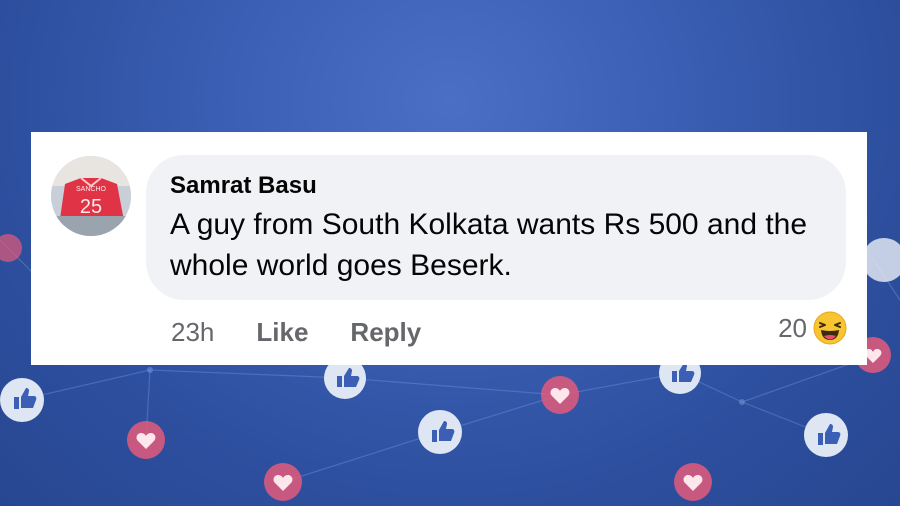 This screenshot has width=900, height=506. Describe the element at coordinates (385, 332) in the screenshot. I see `reply-button: Reply` at that location.